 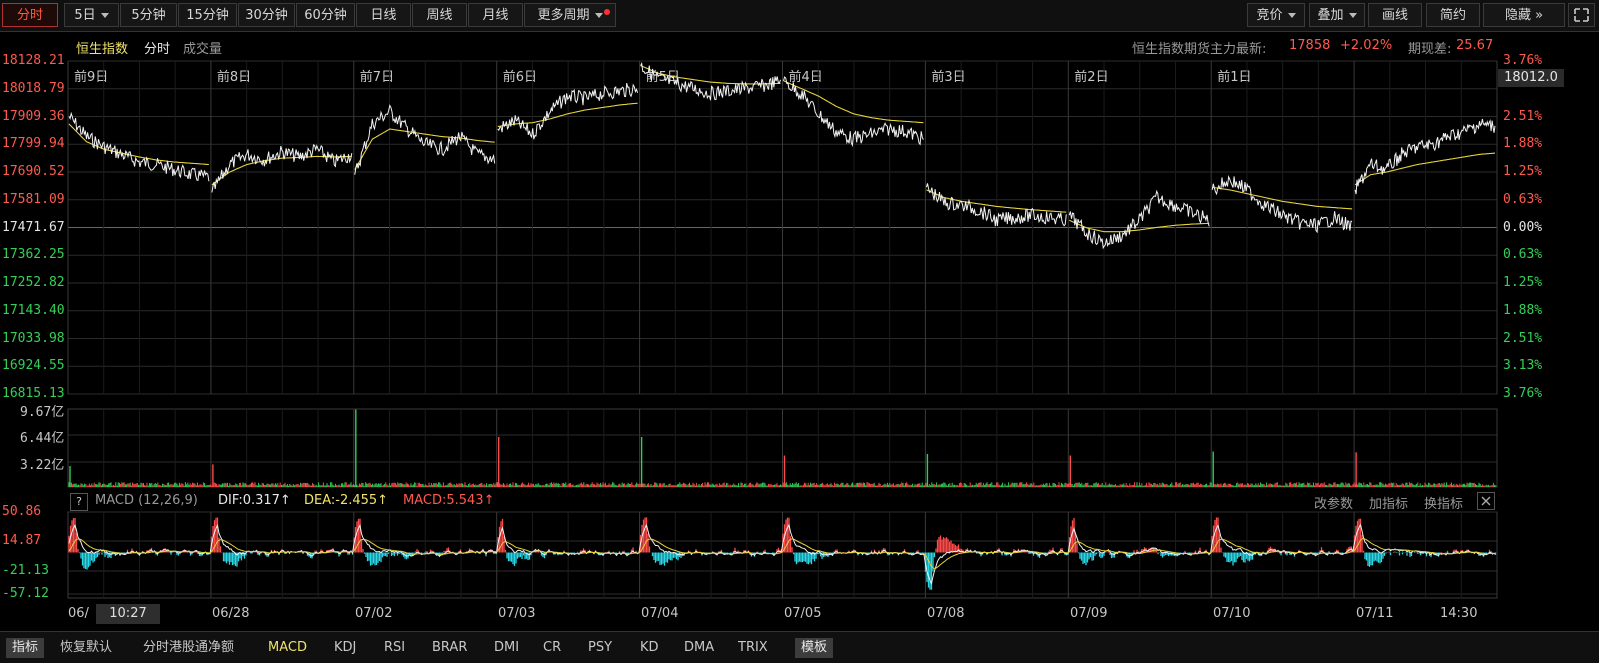 I want to click on macd-title: MACD (12,26,9), so click(x=146, y=500).